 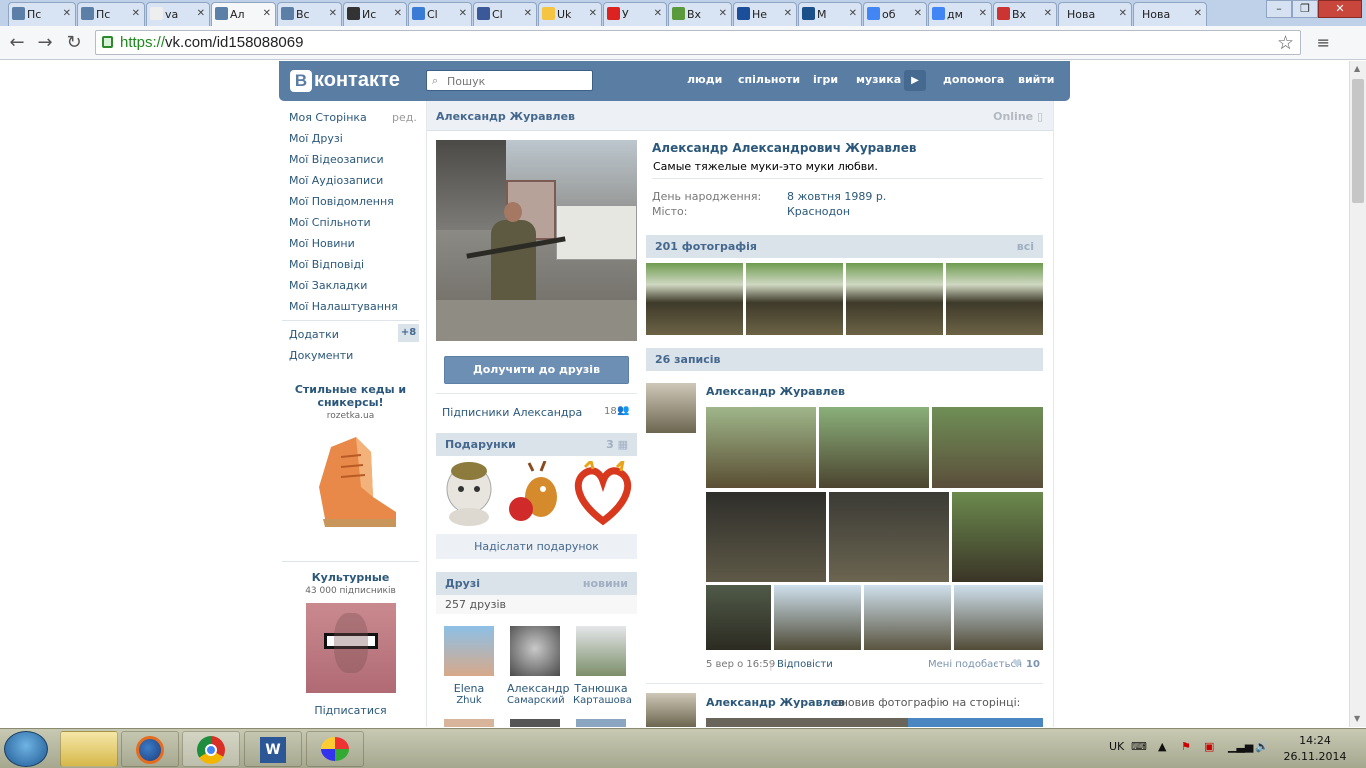 What do you see at coordinates (1262, 746) in the screenshot?
I see `volume-icon: 🔊` at bounding box center [1262, 746].